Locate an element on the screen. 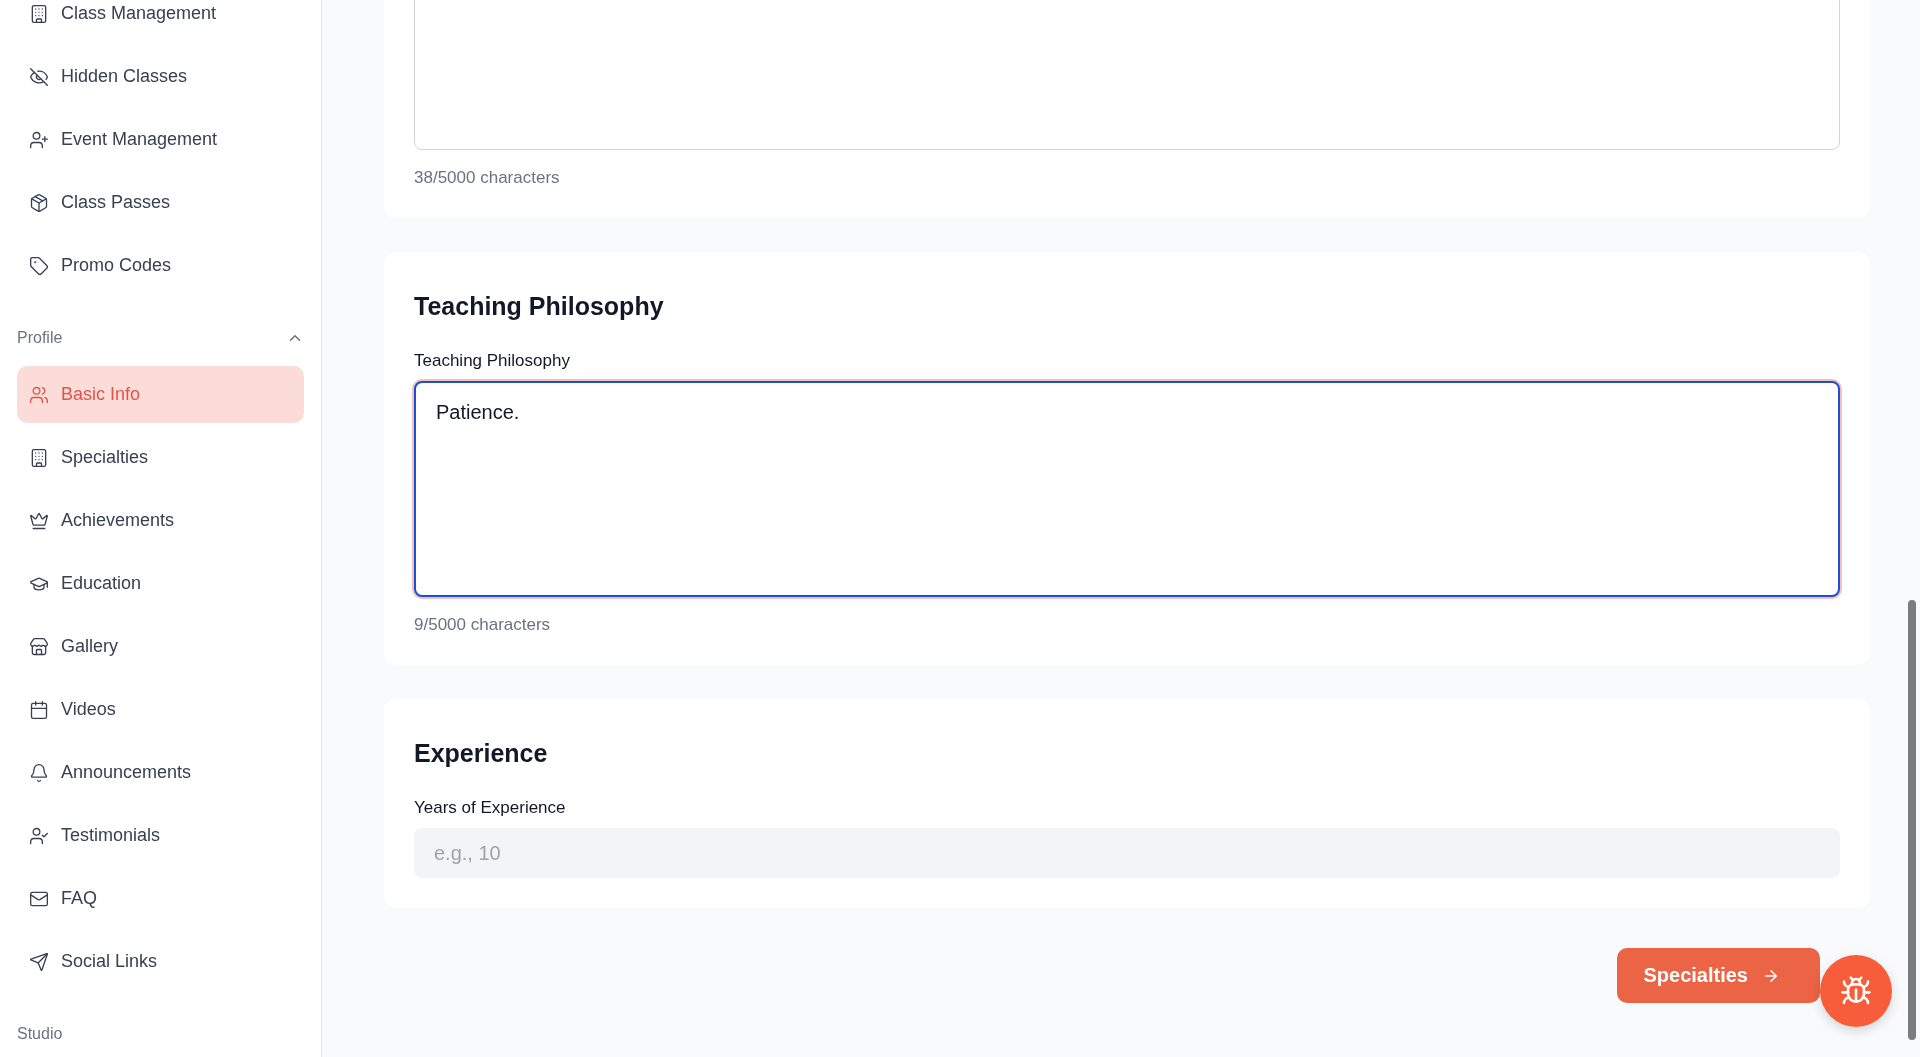  field-label: Years of Experience is located at coordinates (490, 808).